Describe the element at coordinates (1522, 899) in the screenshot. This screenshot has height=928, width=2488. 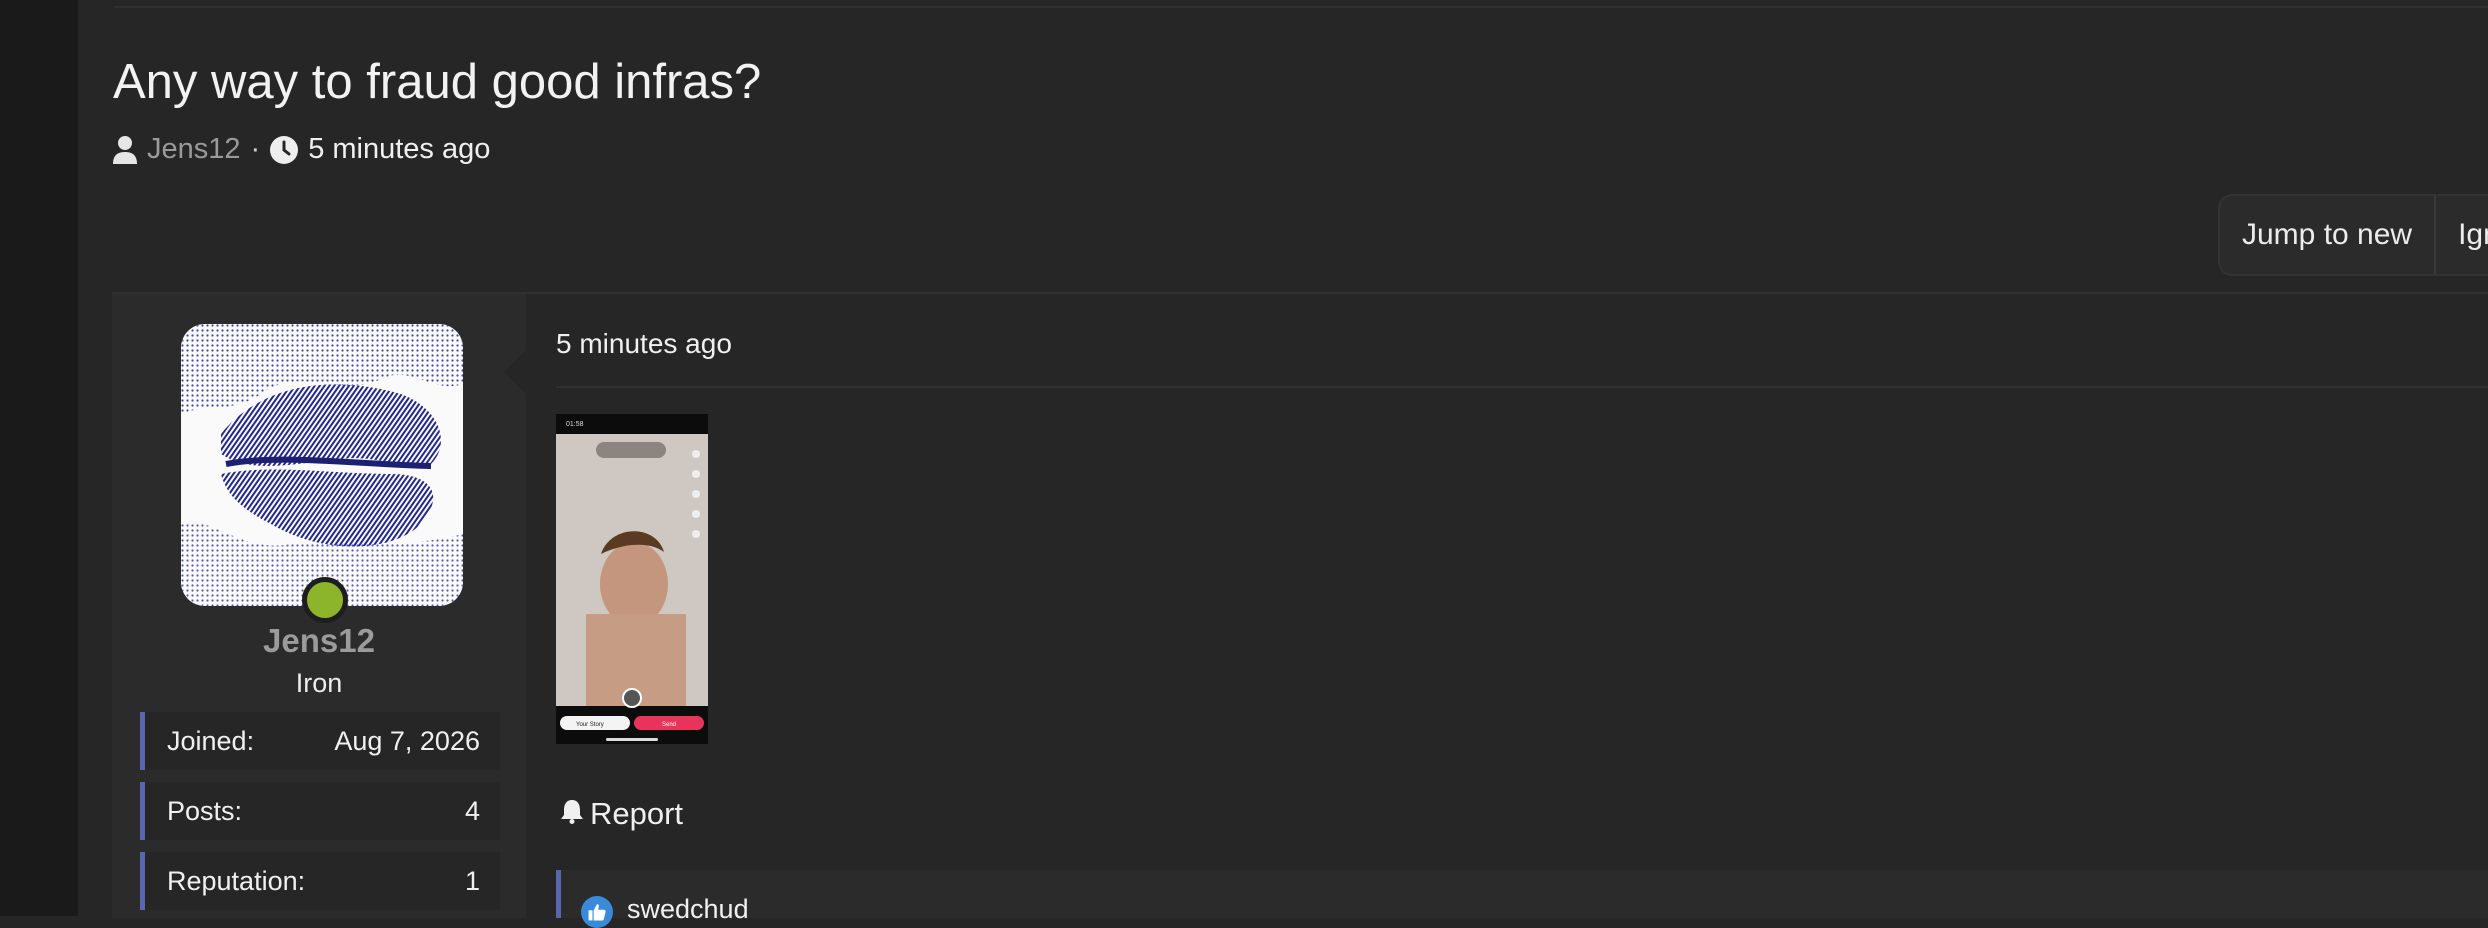
I see `reactions-bar: swedchud` at that location.